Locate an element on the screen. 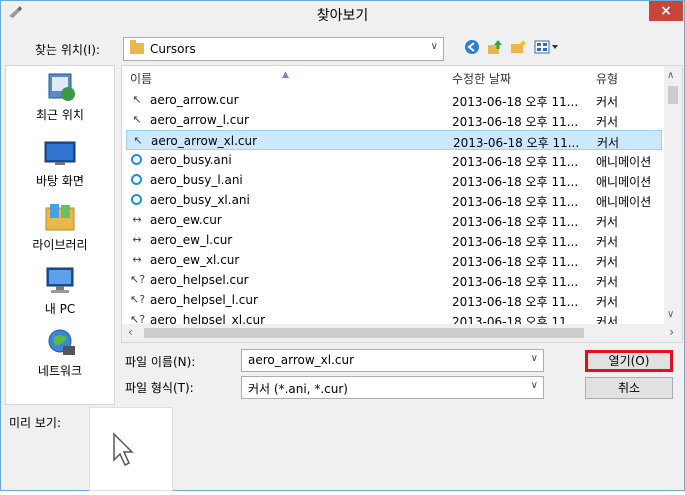  file-row: ↖? aero_helpsel.cur 2013-06-18 오후 11... 커서 is located at coordinates (394, 280).